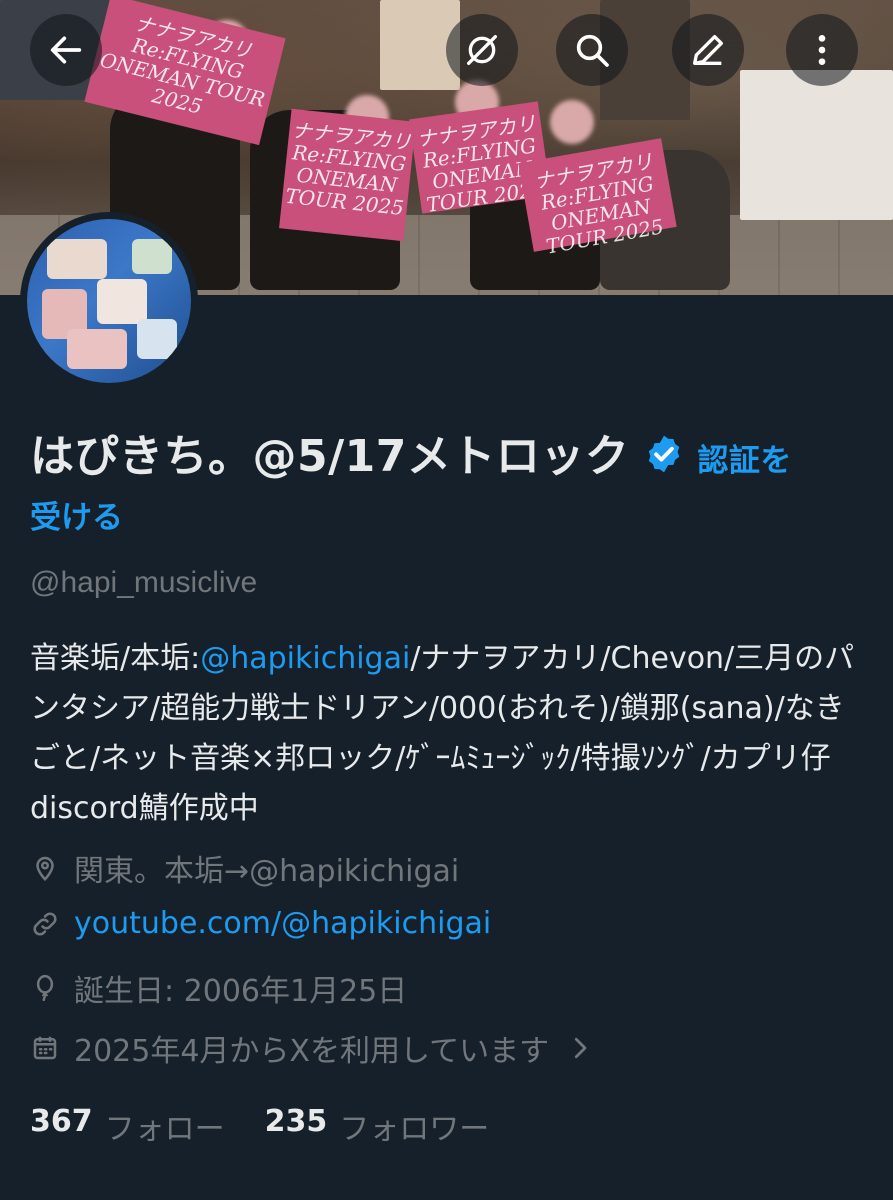 This screenshot has height=1200, width=893. I want to click on pencil-icon, so click(708, 50).